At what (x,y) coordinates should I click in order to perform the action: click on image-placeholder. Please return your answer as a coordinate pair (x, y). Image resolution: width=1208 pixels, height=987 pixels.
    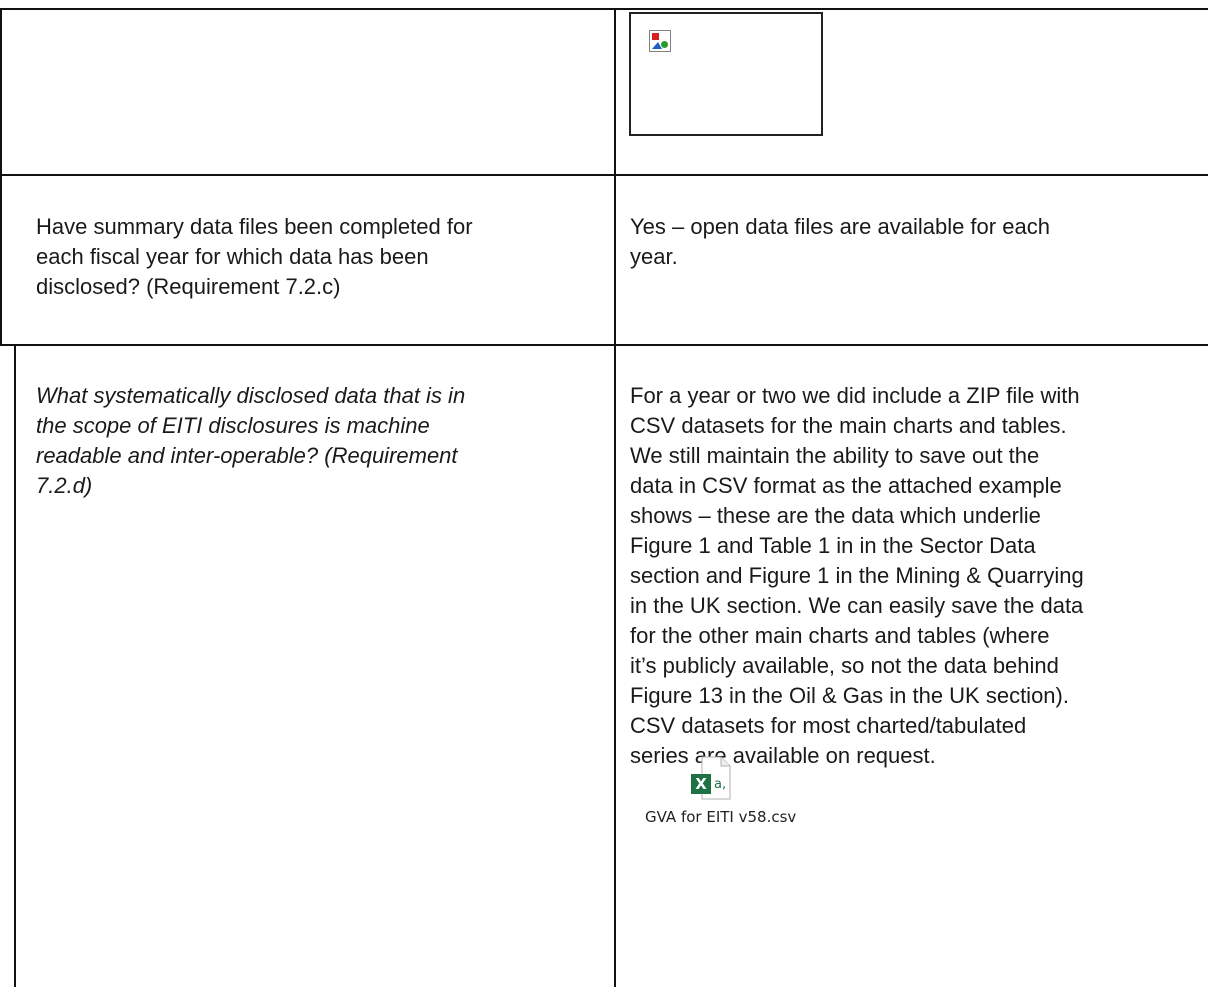
    Looking at the image, I should click on (726, 74).